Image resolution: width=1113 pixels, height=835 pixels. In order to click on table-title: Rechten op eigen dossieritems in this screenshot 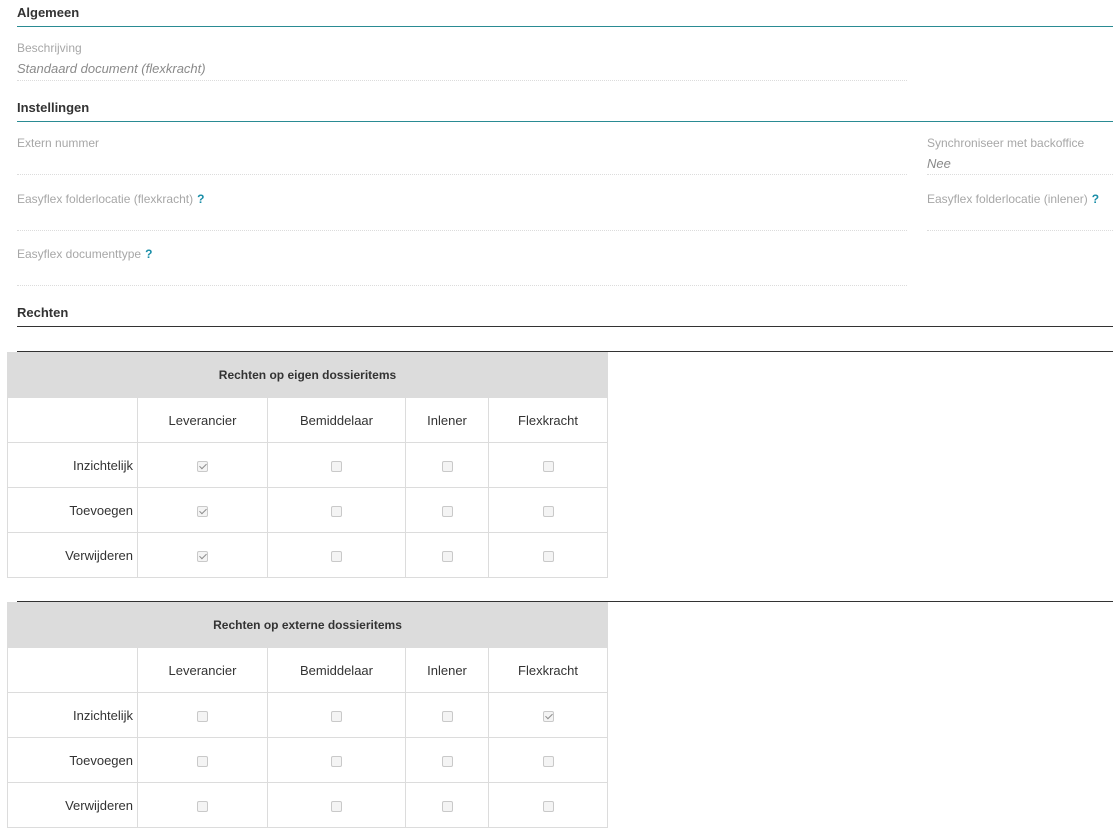, I will do `click(307, 375)`.